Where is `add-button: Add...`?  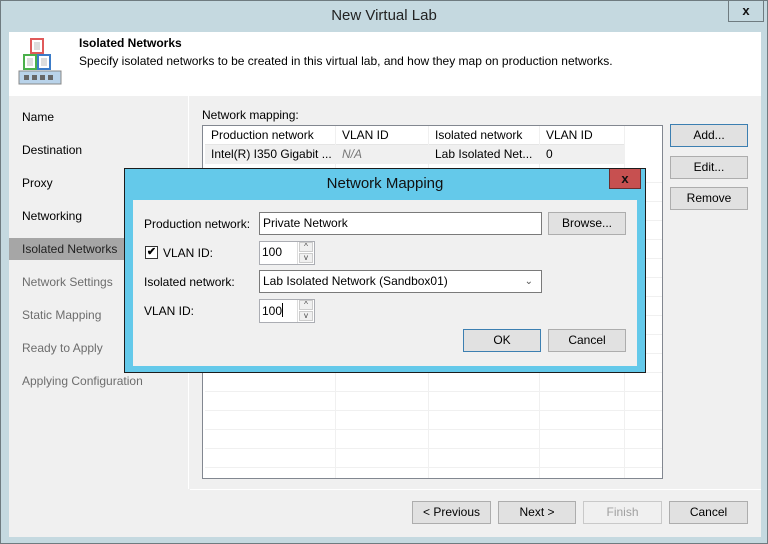
add-button: Add... is located at coordinates (709, 135).